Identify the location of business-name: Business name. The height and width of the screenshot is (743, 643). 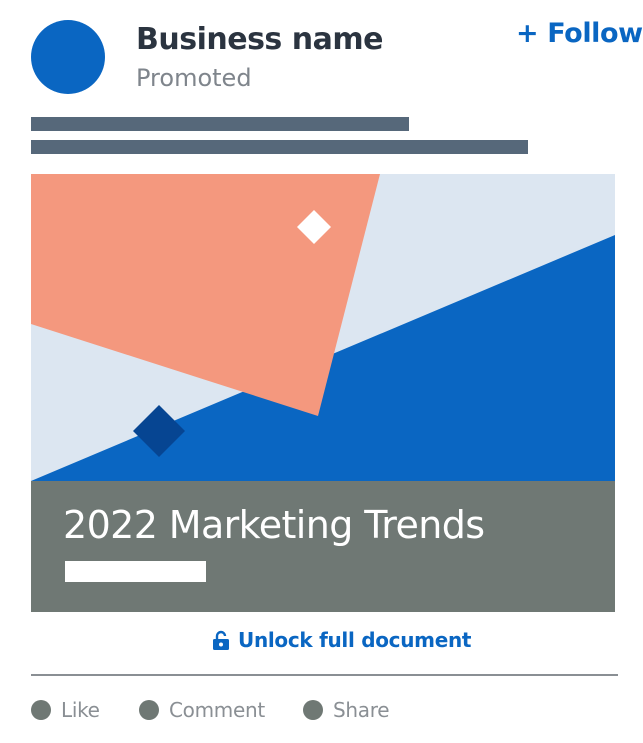
(259, 39).